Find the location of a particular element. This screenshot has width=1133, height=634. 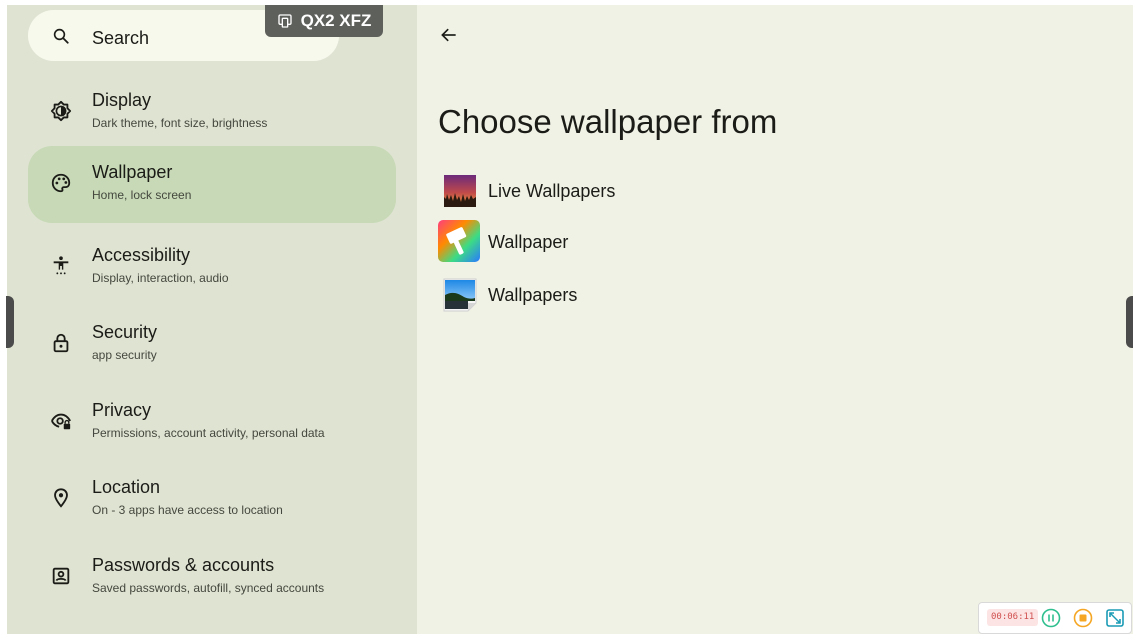

sidebar-item-subtitle: Display, interaction, audio is located at coordinates (160, 278).